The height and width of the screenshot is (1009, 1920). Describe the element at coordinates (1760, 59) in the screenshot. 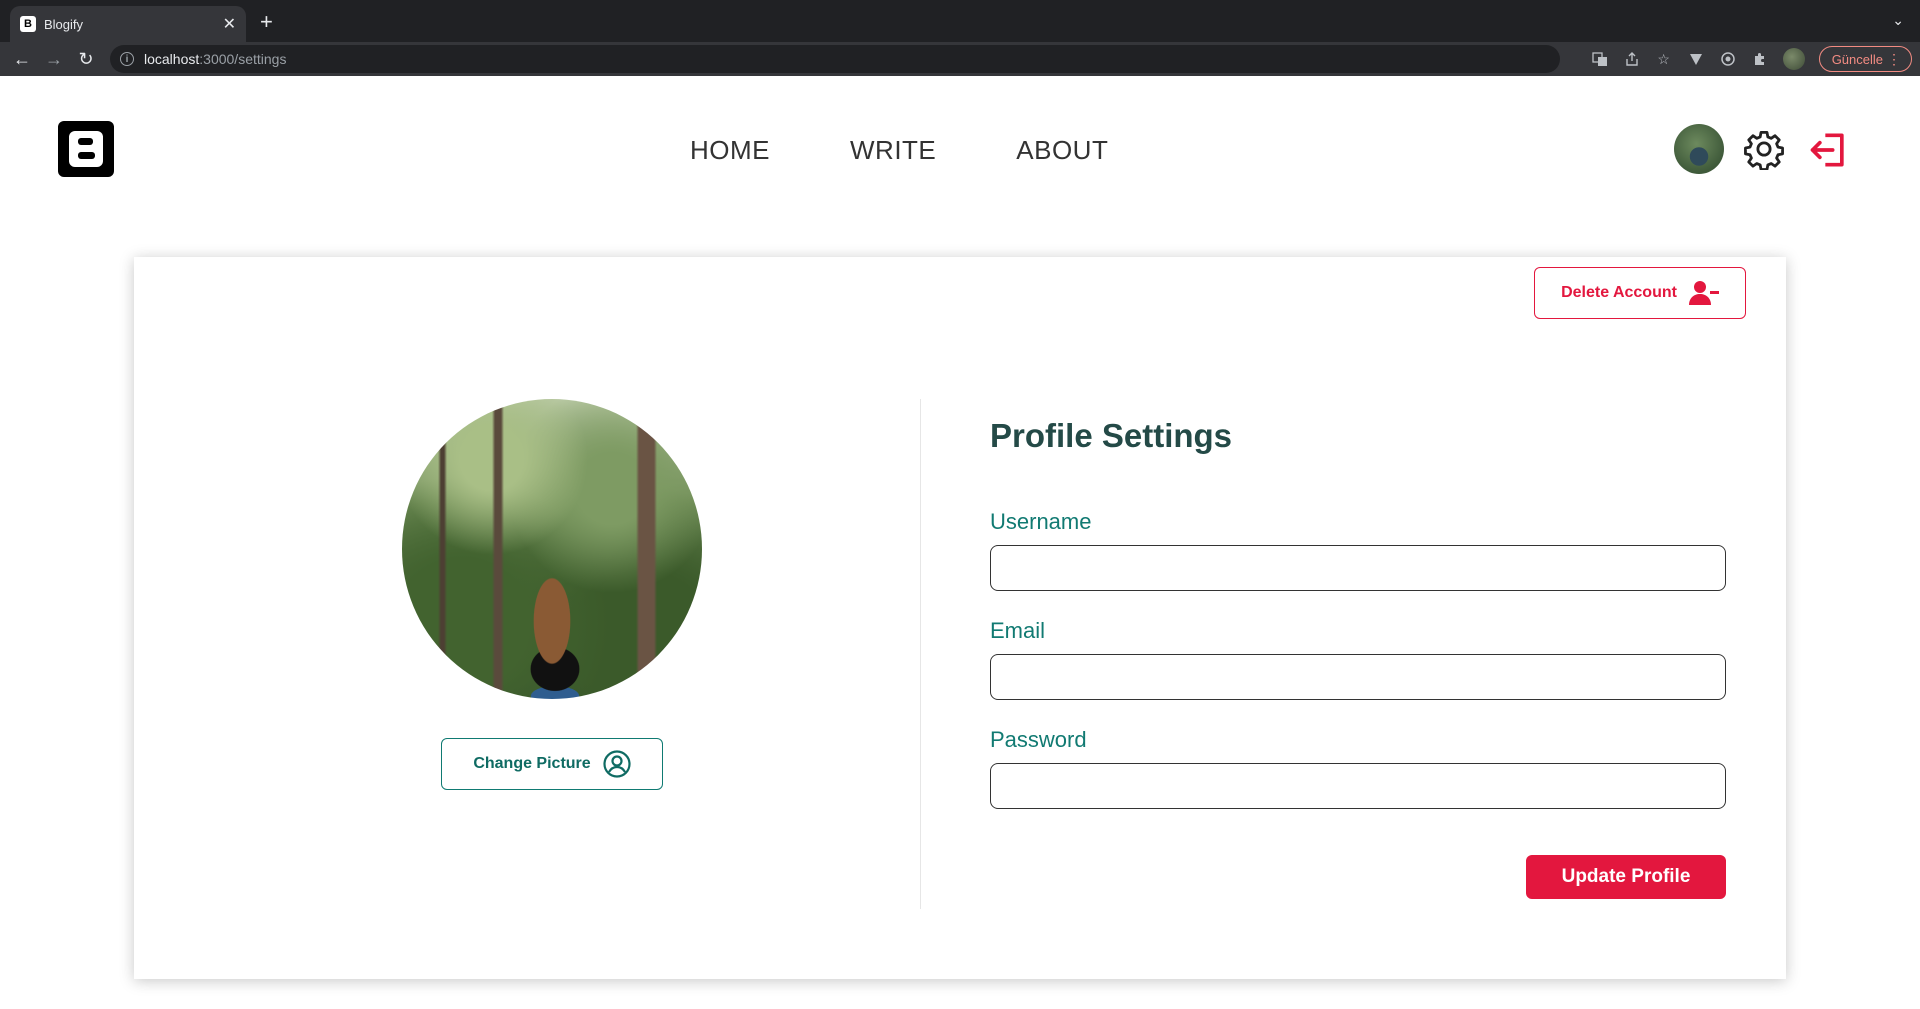

I see `puzzle-icon` at that location.